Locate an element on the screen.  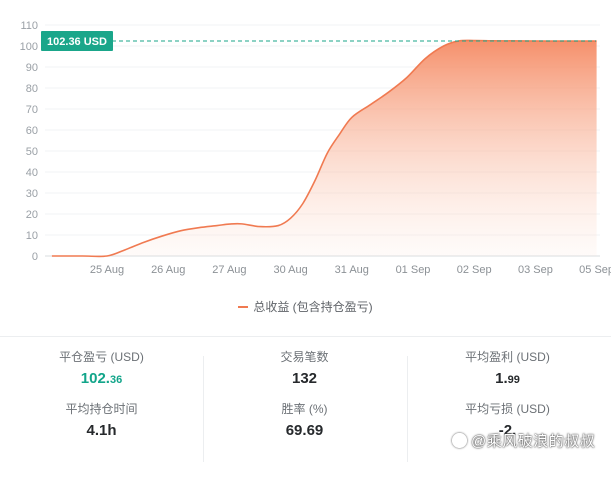
win-rate-label: 胜率 (%) is located at coordinates (304, 409).